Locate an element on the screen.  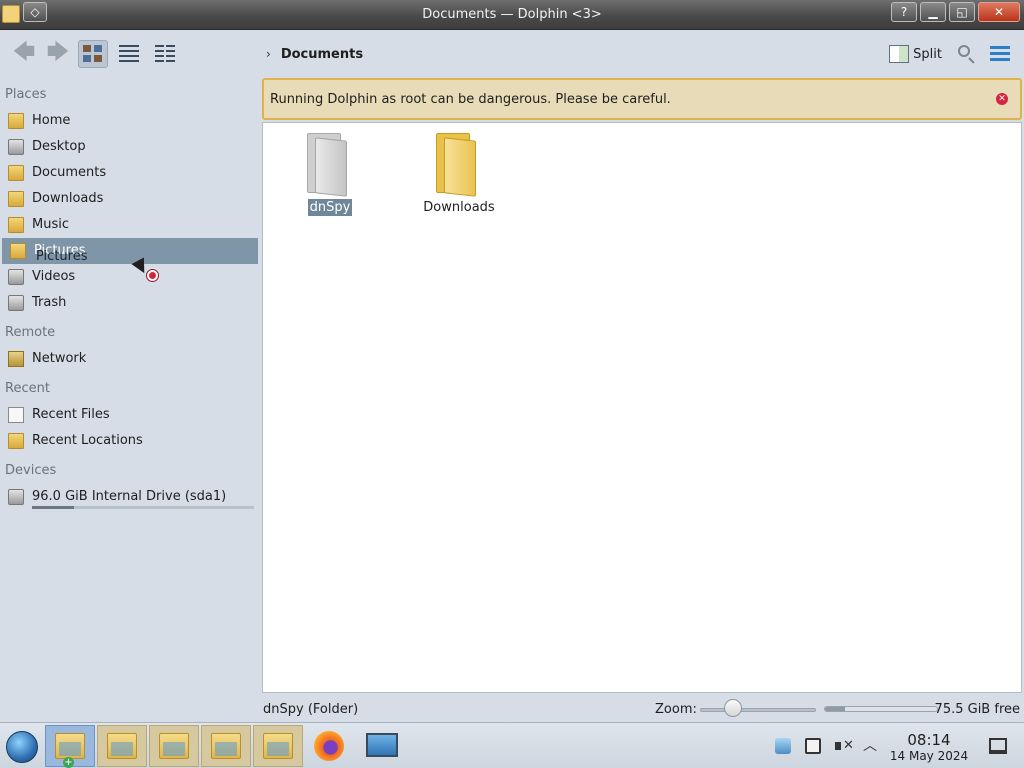
help-button: ? is located at coordinates (904, 12).